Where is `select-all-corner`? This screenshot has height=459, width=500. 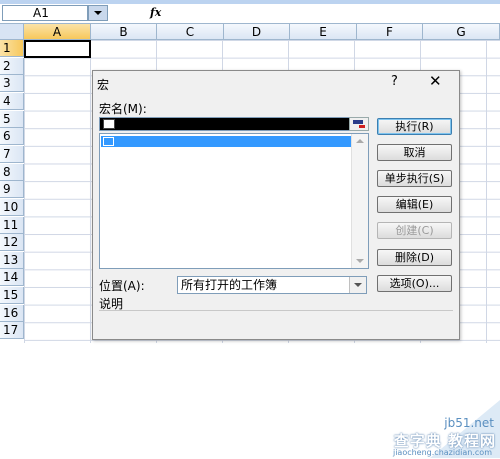 select-all-corner is located at coordinates (12, 32).